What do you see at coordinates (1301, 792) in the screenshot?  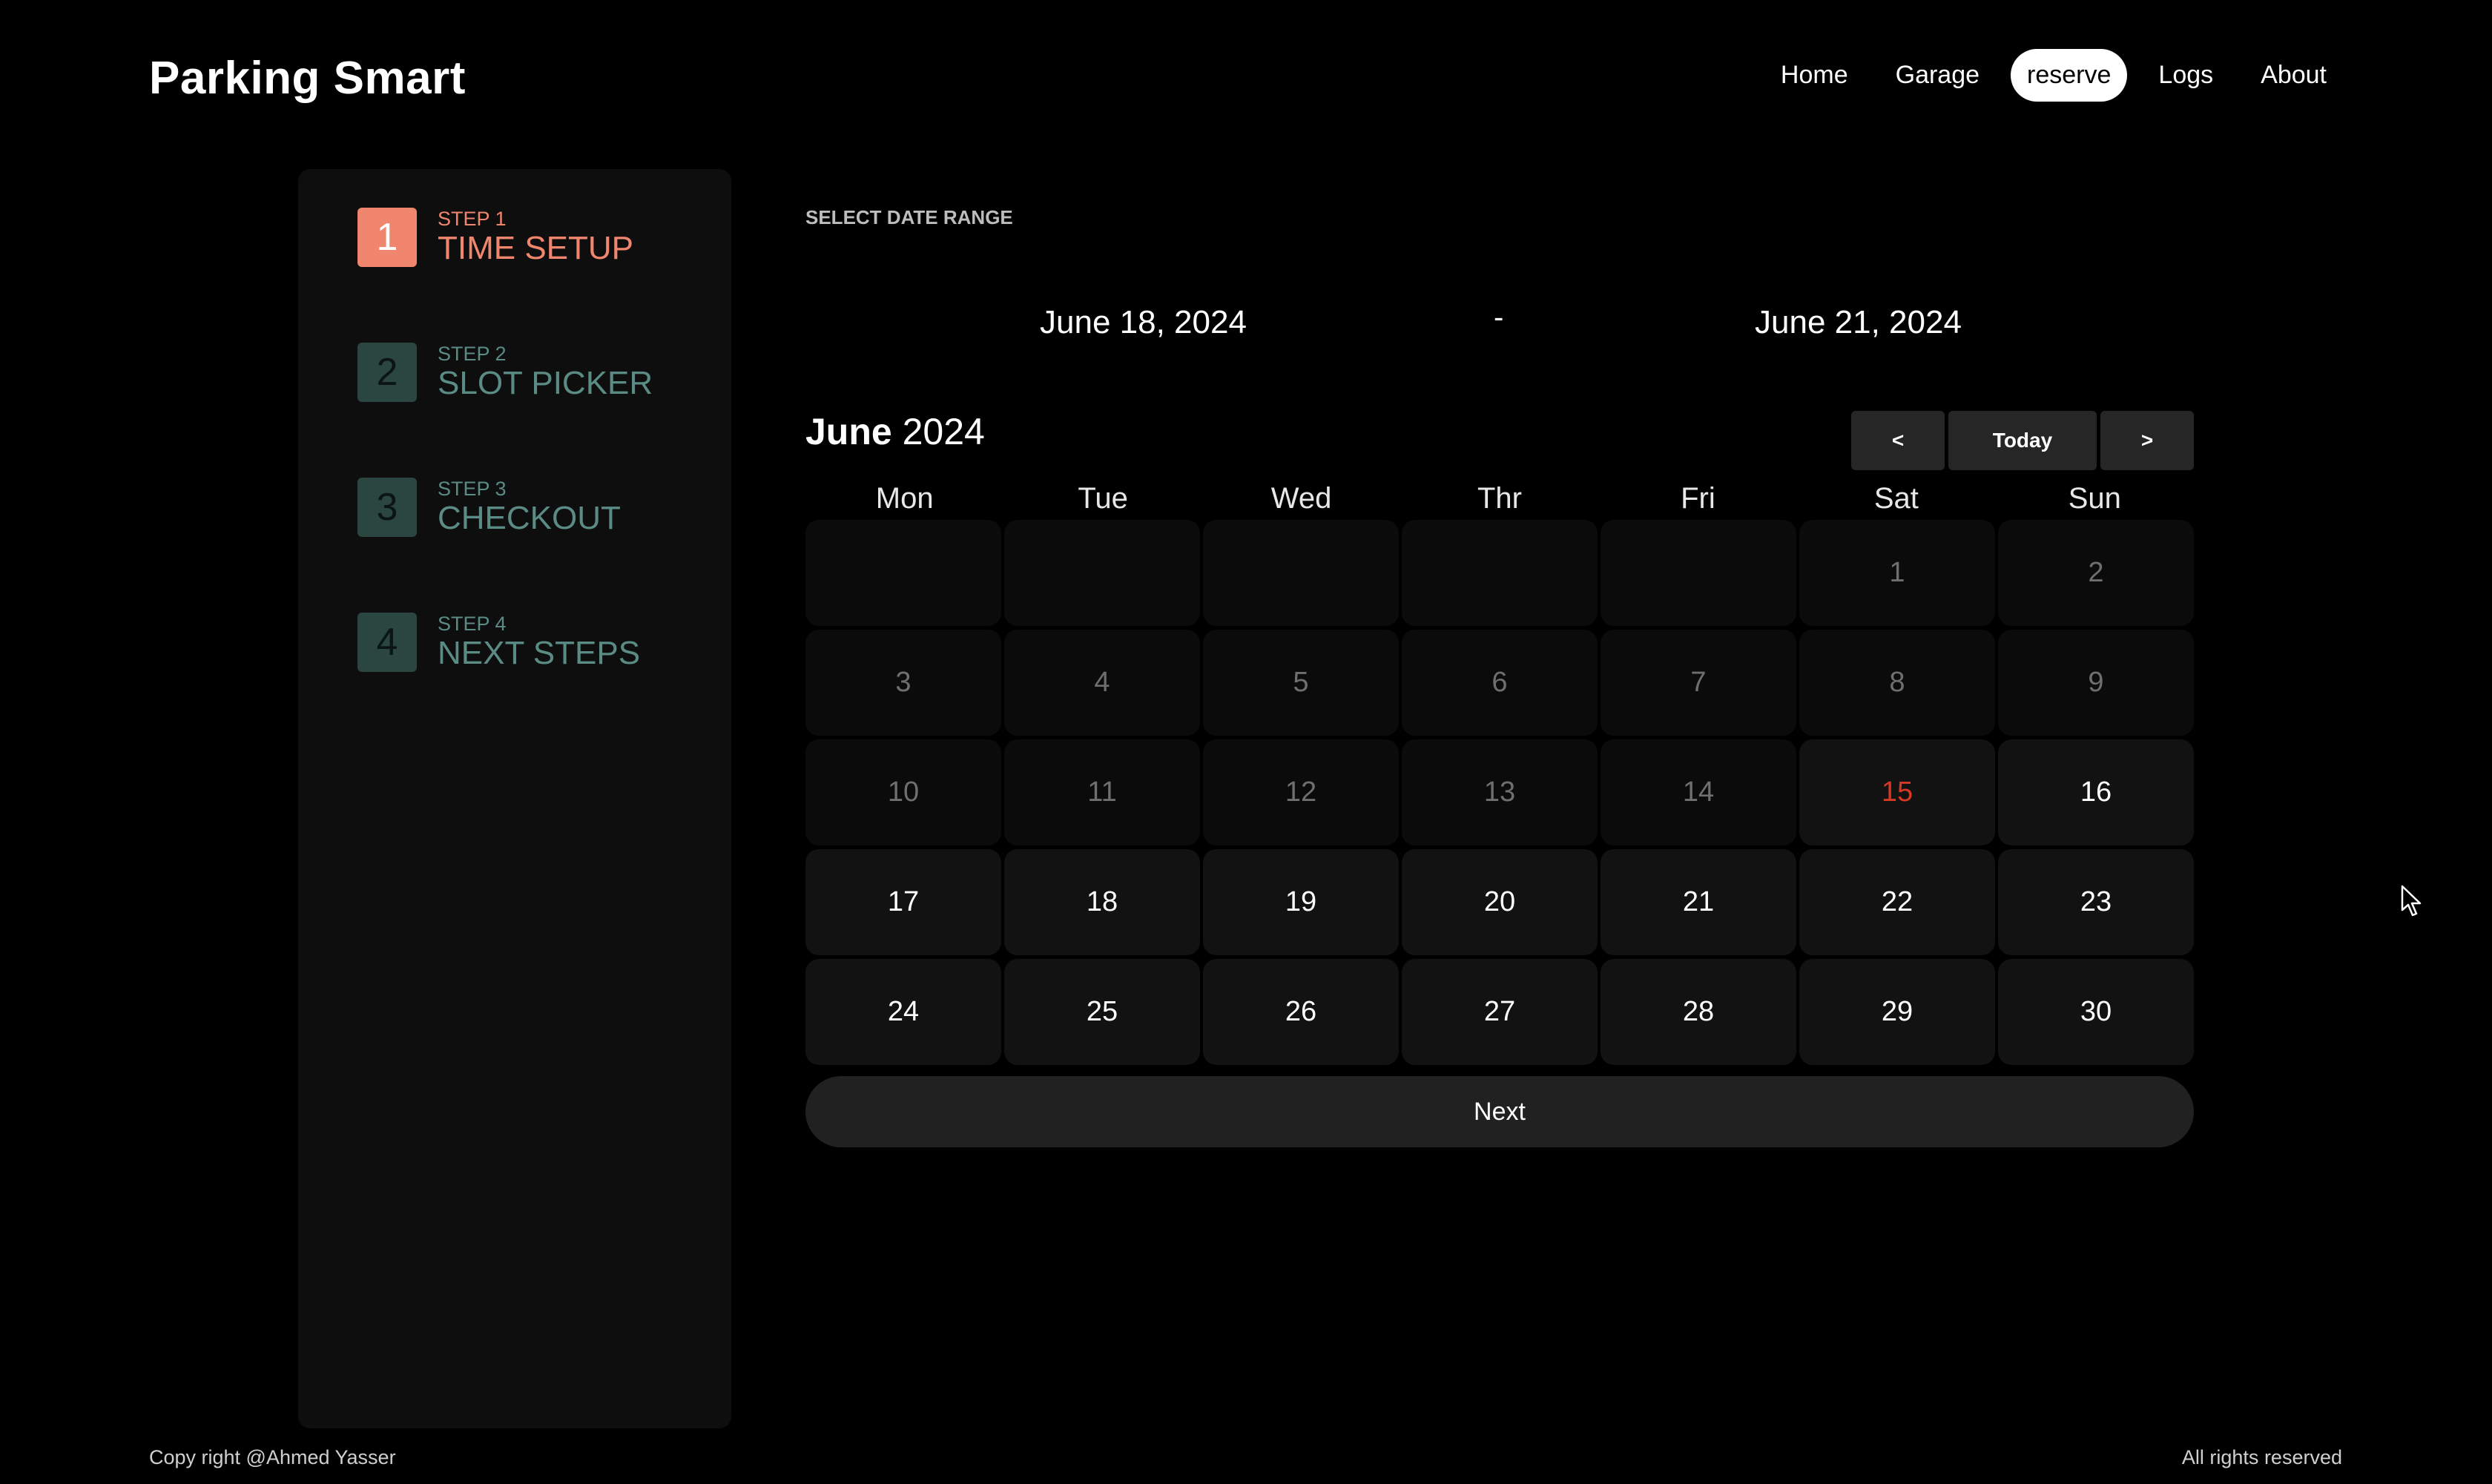 I see `calendar-day: 12` at bounding box center [1301, 792].